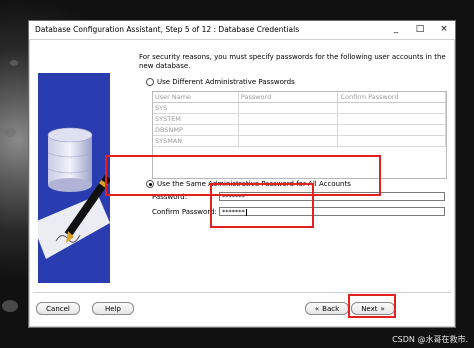 This screenshot has height=348, width=474. I want to click on user-cell: SYS, so click(196, 108).